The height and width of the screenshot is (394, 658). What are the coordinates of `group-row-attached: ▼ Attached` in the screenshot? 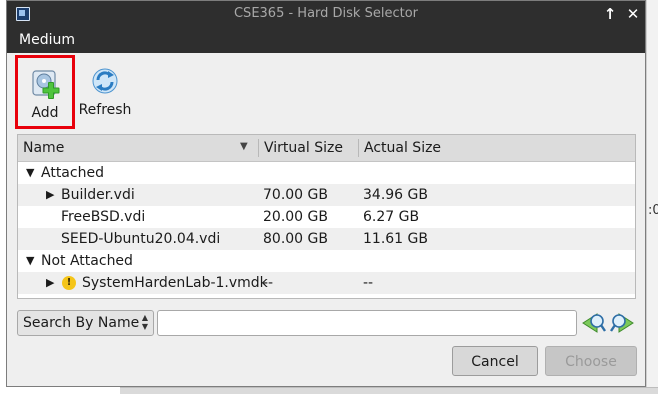 It's located at (326, 173).